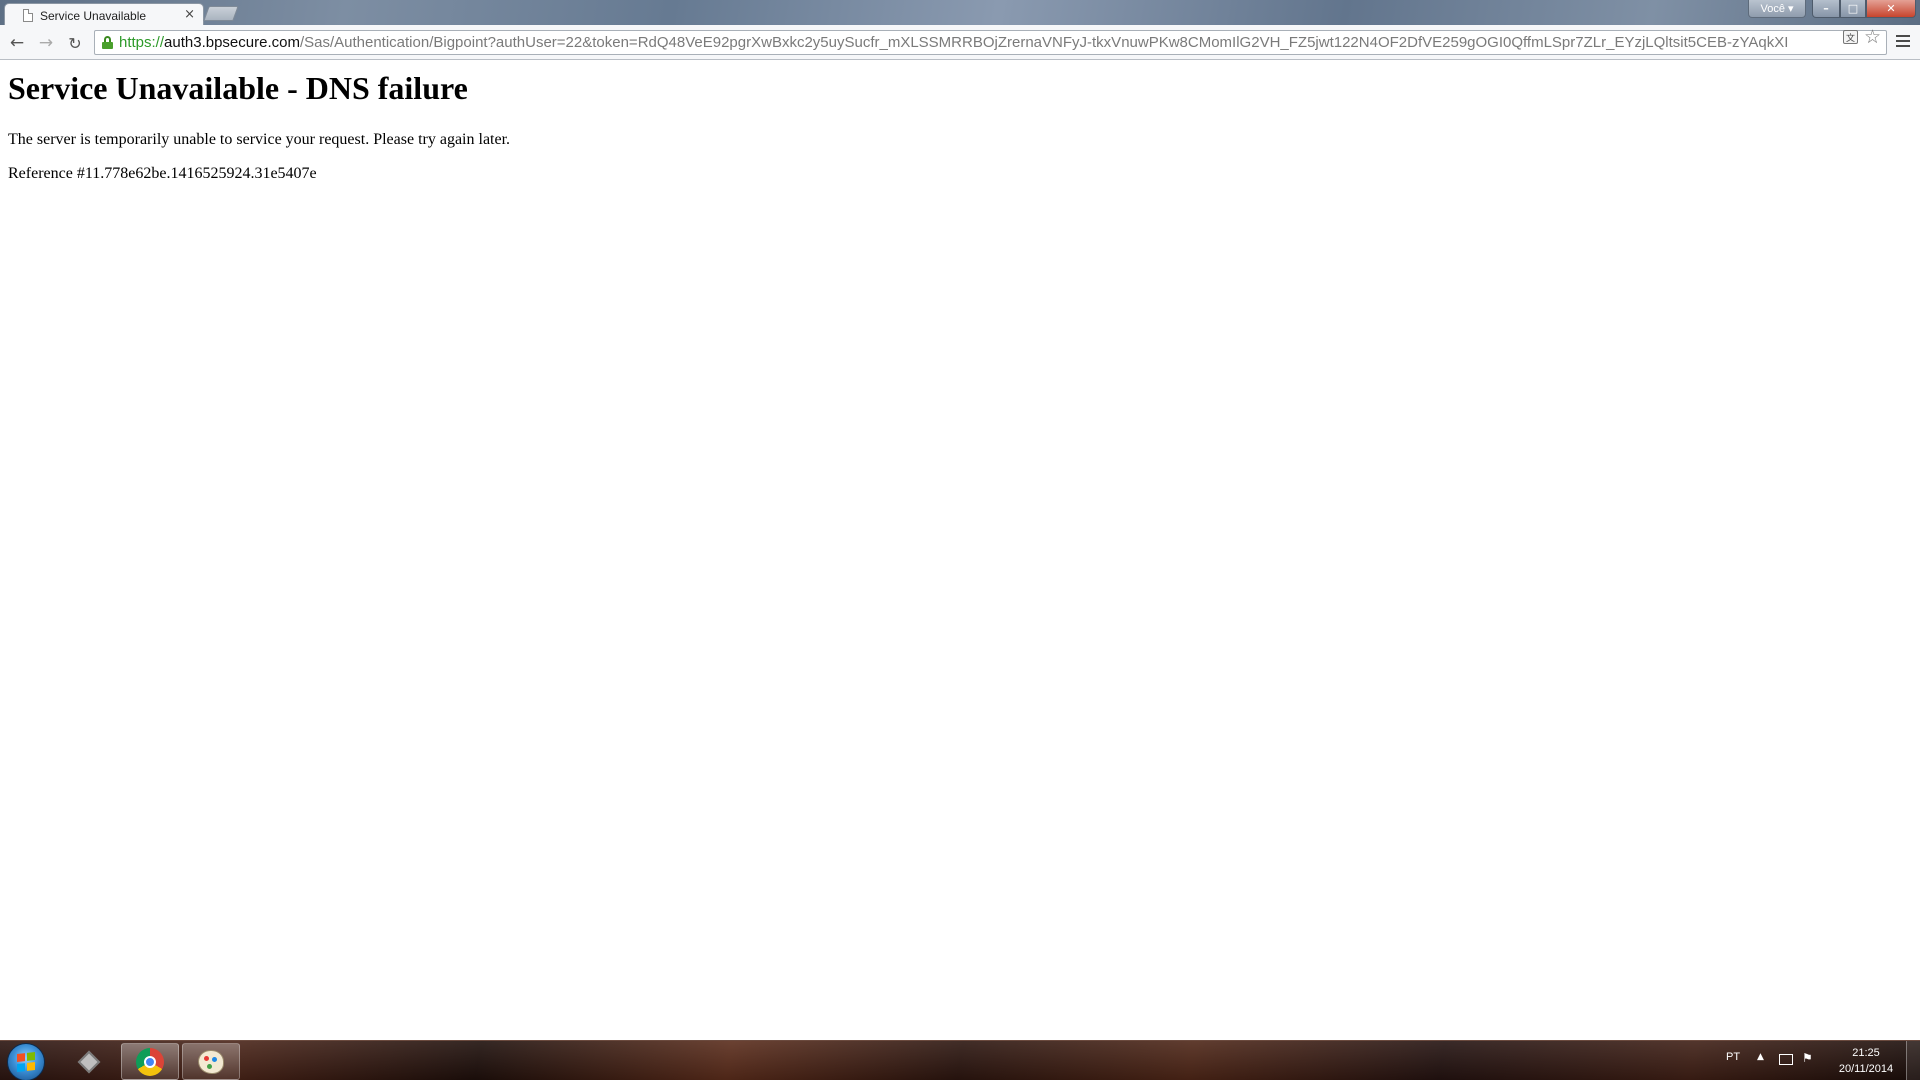 Image resolution: width=1920 pixels, height=1080 pixels. Describe the element at coordinates (960, 13) in the screenshot. I see `browser-title-bar: Service Unavailable × Você ▾ – □ ✕` at that location.